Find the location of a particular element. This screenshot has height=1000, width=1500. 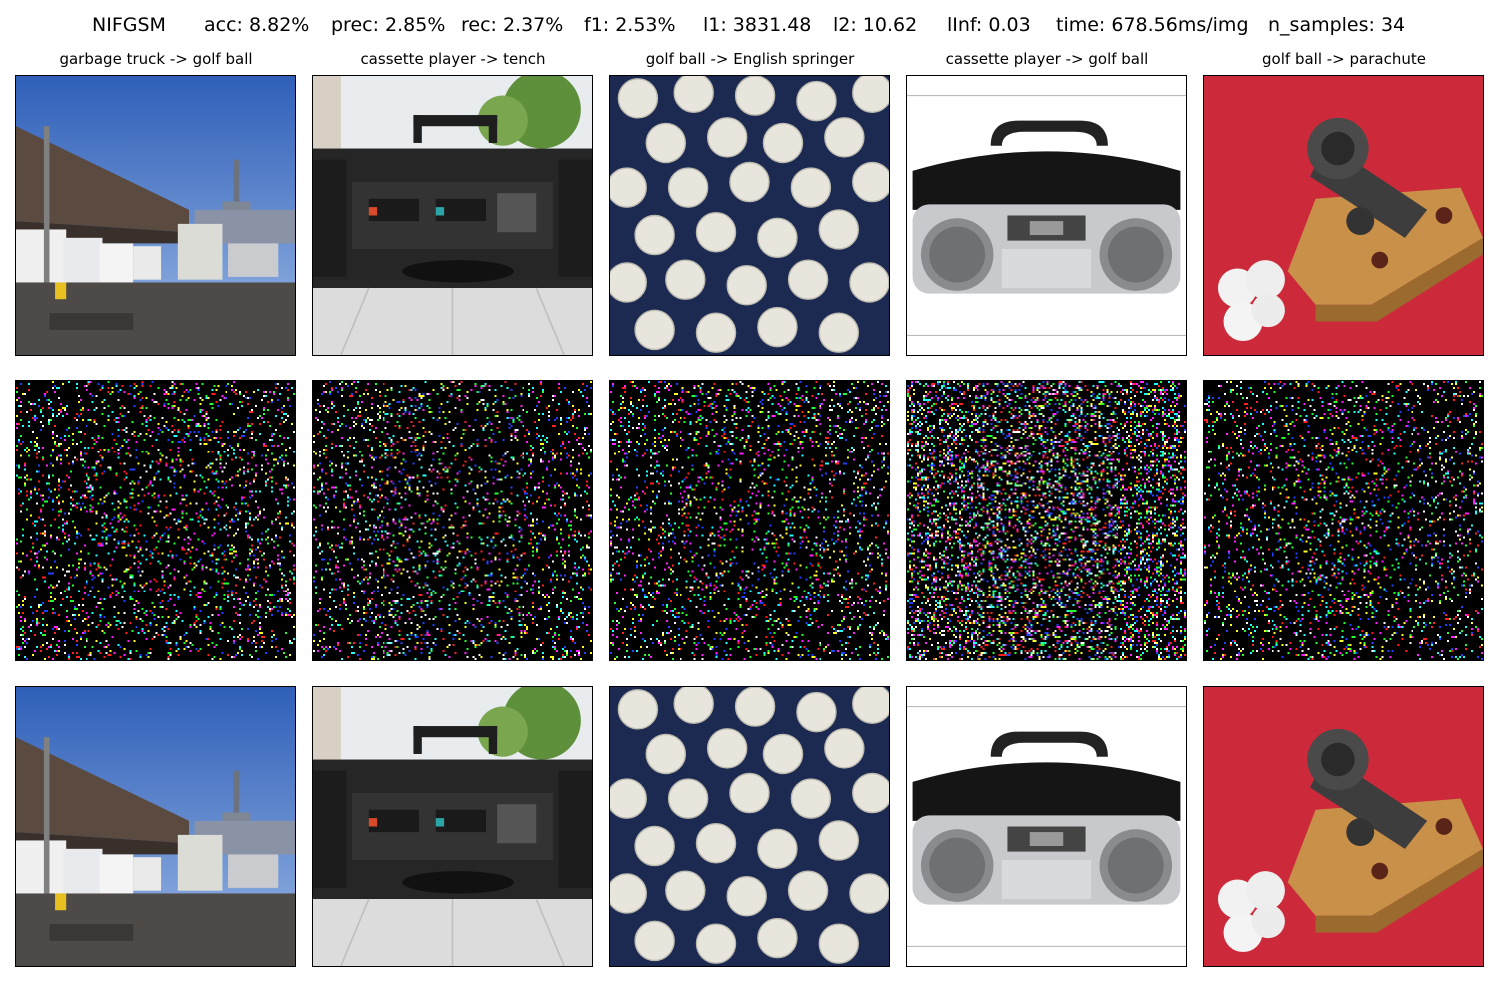

original-image-toy-cannon-with-golf-balls is located at coordinates (1343, 215).